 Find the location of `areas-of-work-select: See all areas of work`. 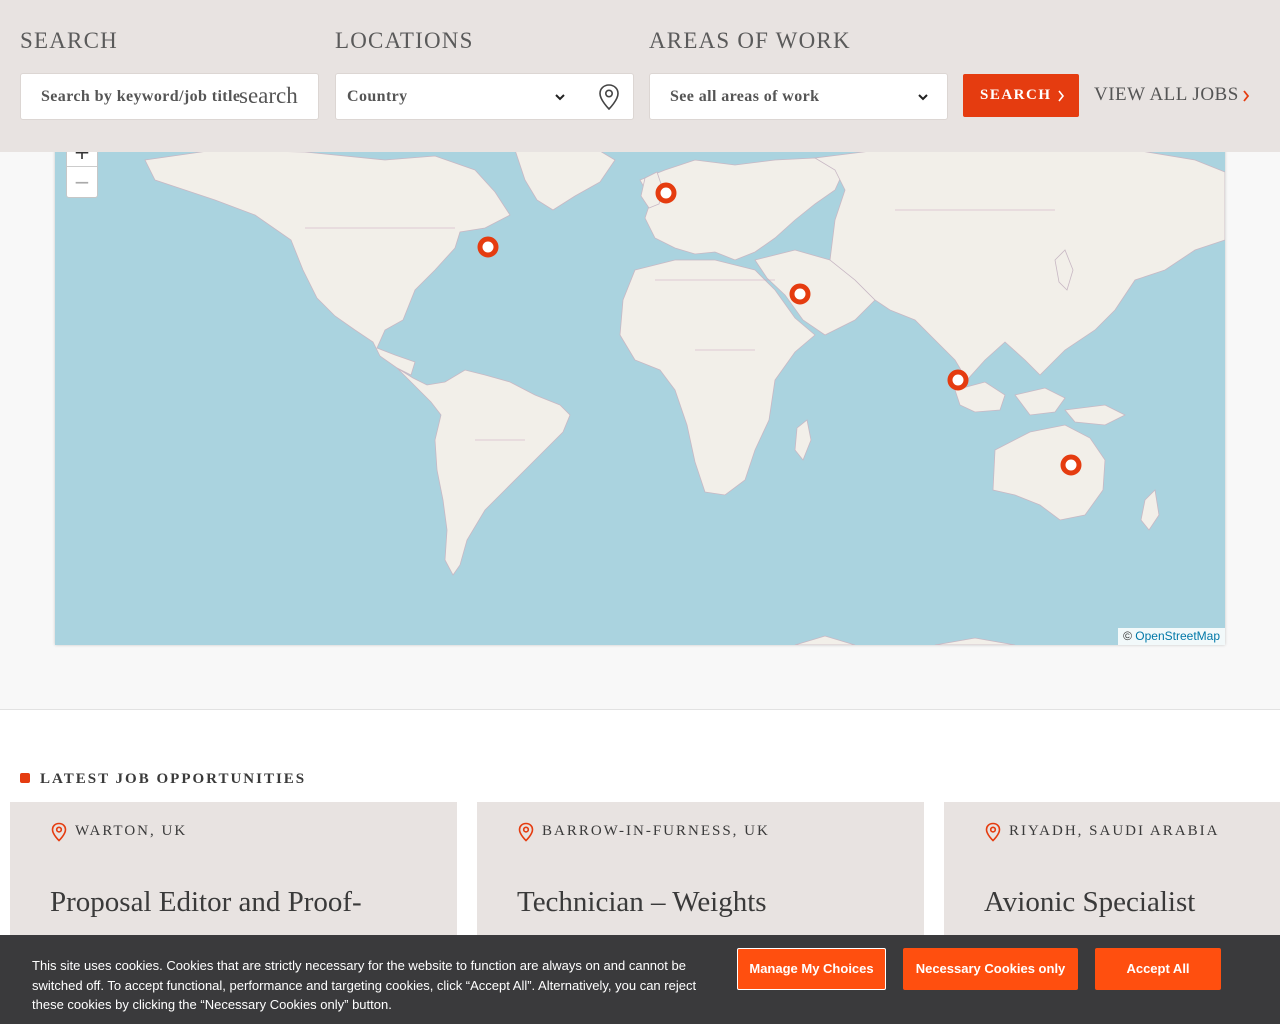

areas-of-work-select: See all areas of work is located at coordinates (798, 96).